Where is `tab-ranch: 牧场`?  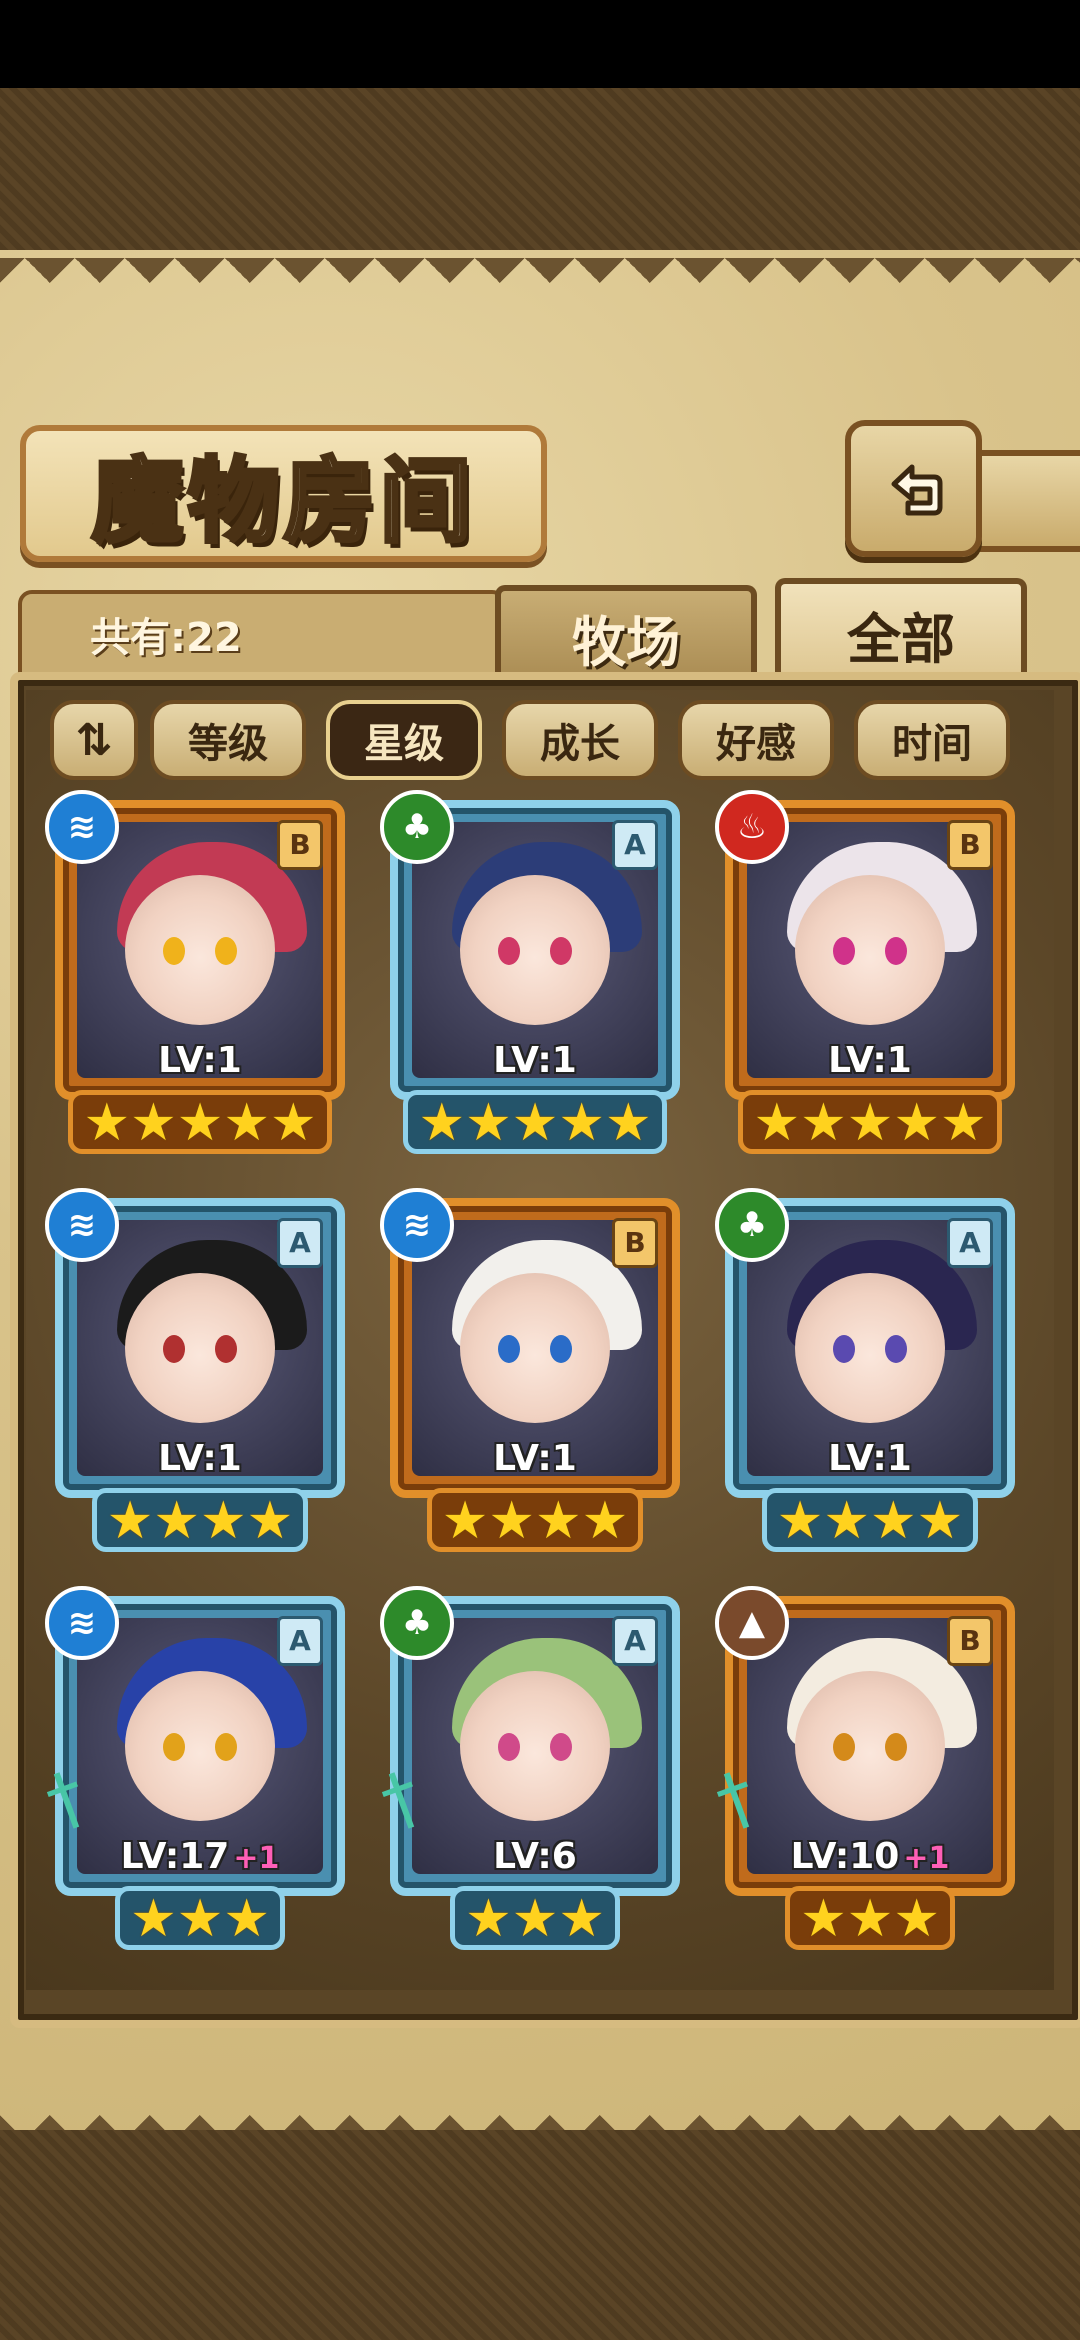
tab-ranch: 牧场 is located at coordinates (626, 634).